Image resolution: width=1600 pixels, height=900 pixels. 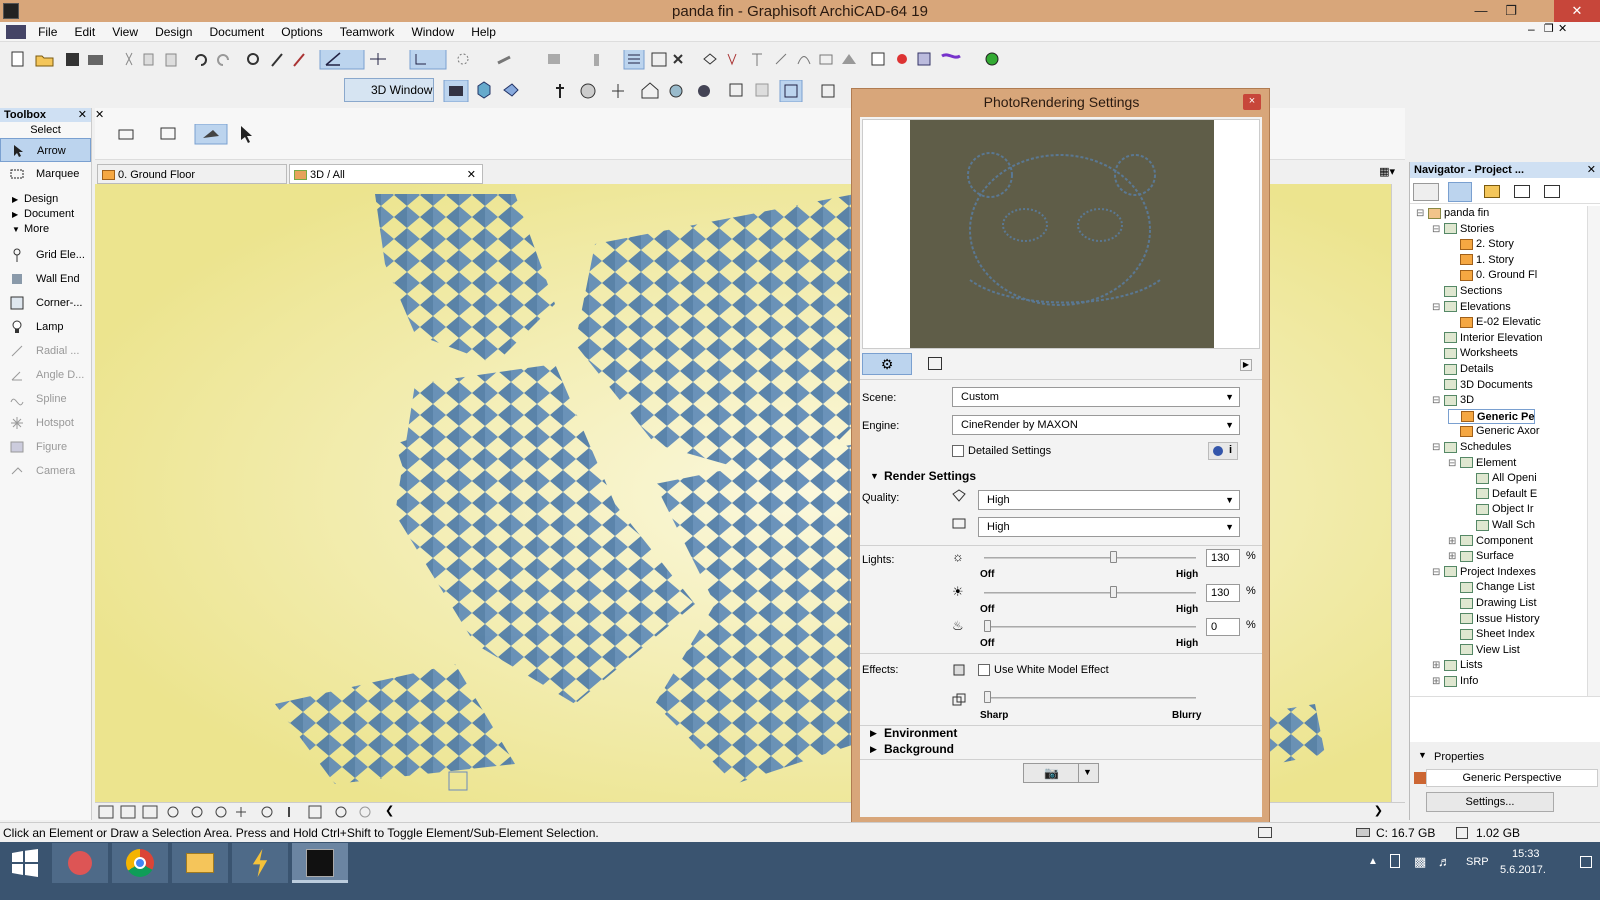 I want to click on nav-tree-item: ⊞ Component, so click(x=1490, y=541).